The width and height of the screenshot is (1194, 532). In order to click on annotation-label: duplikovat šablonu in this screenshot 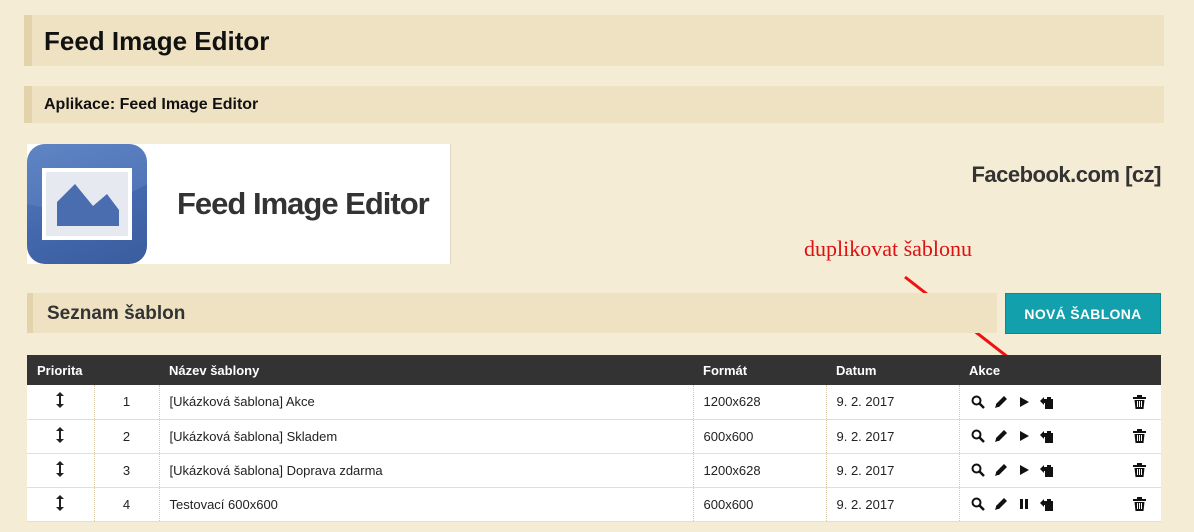, I will do `click(888, 248)`.